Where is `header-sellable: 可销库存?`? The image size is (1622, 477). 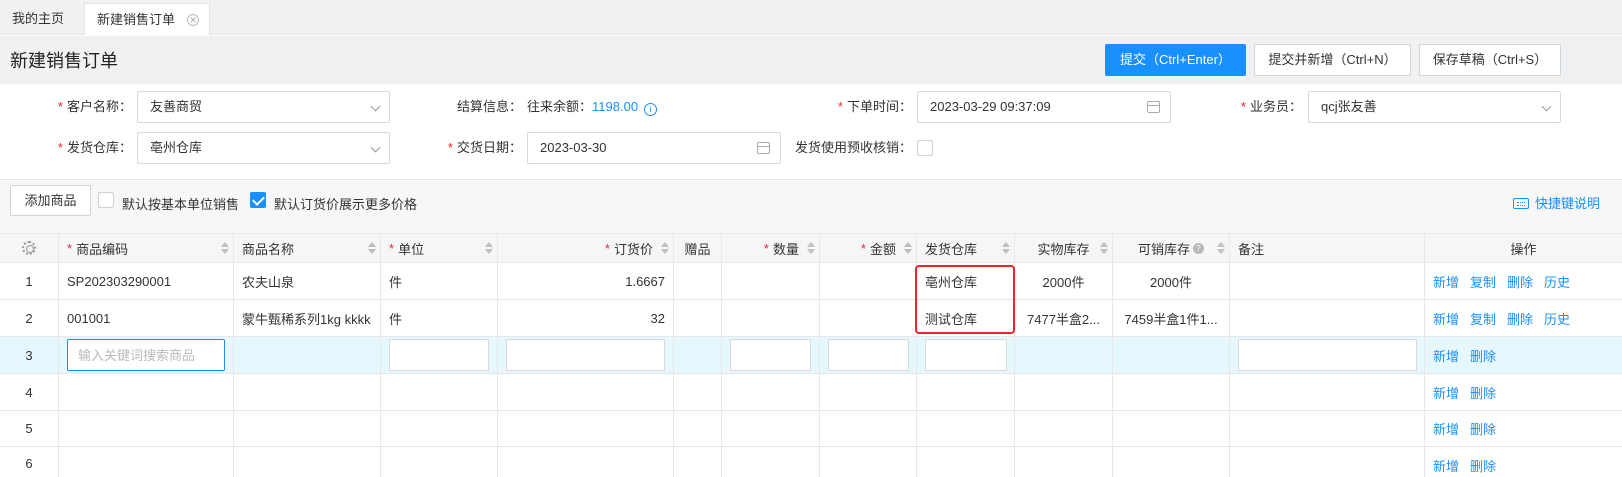
header-sellable: 可销库存? is located at coordinates (1171, 248).